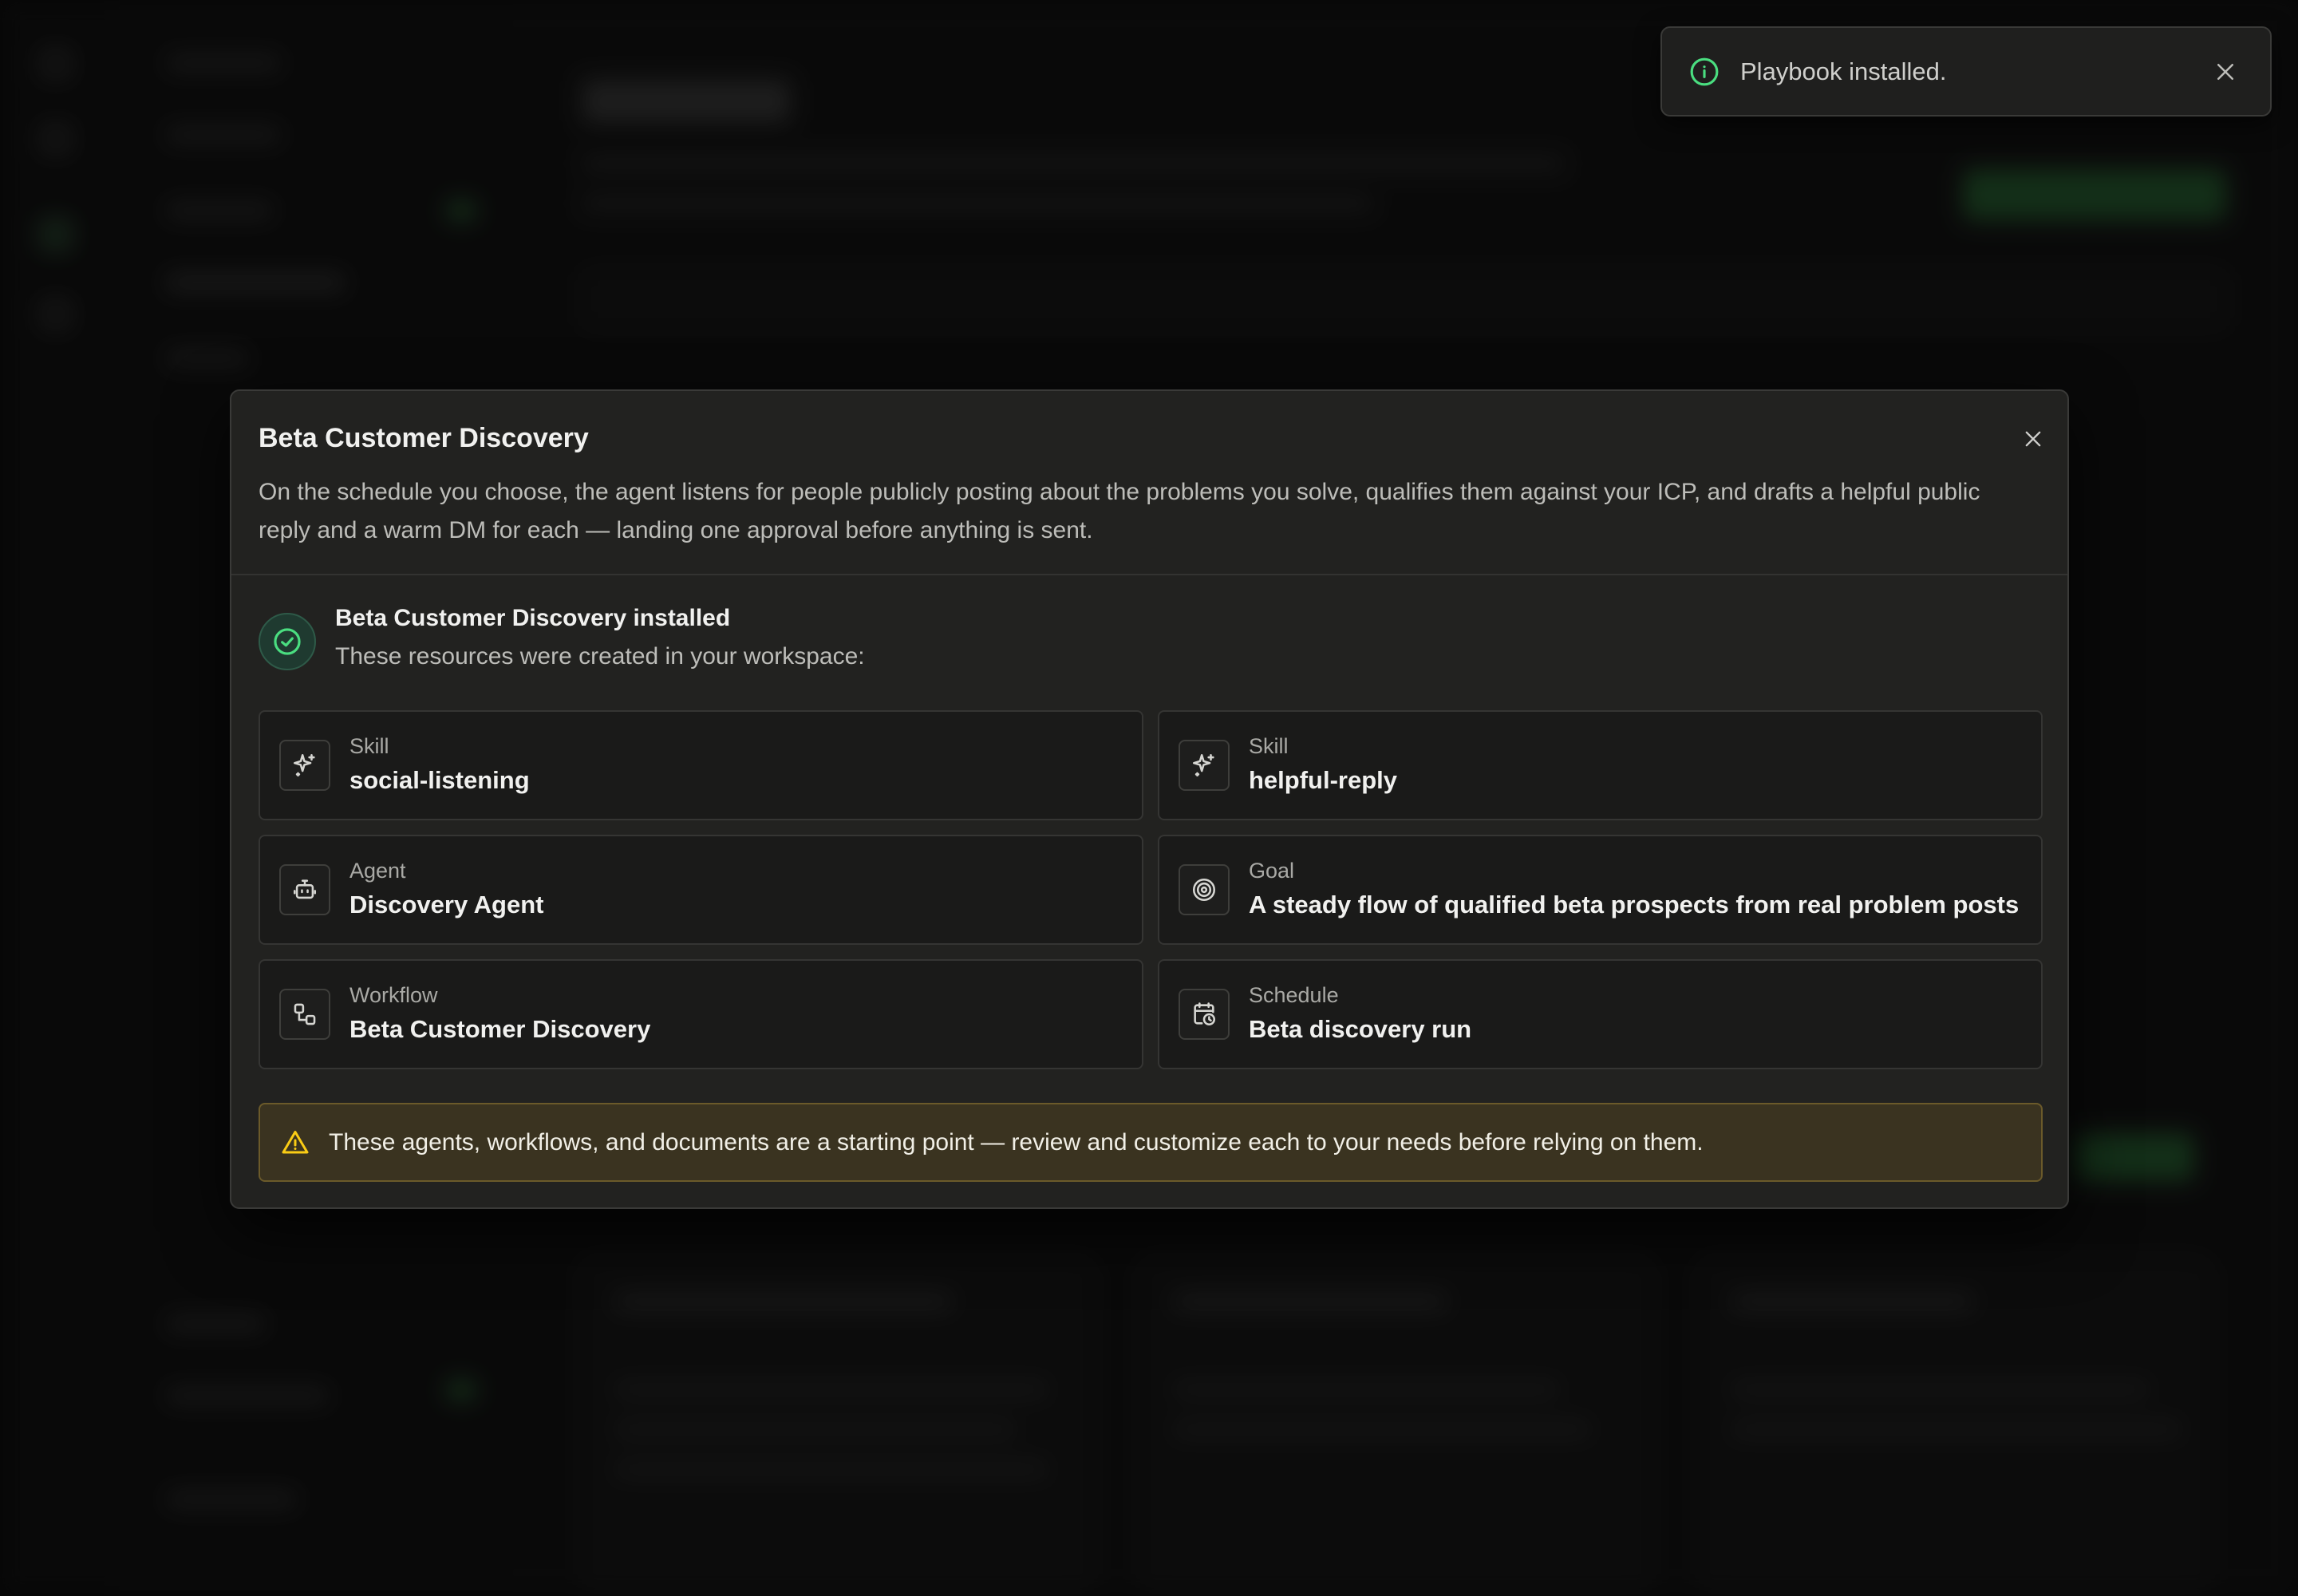 This screenshot has height=1596, width=2298. What do you see at coordinates (378, 871) in the screenshot?
I see `resource-kind: Agent` at bounding box center [378, 871].